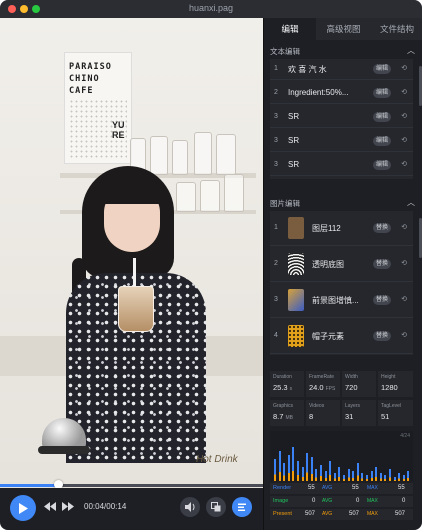 This screenshot has height=530, width=422. What do you see at coordinates (105, 506) in the screenshot?
I see `playback-time: 00:04/00:14` at bounding box center [105, 506].